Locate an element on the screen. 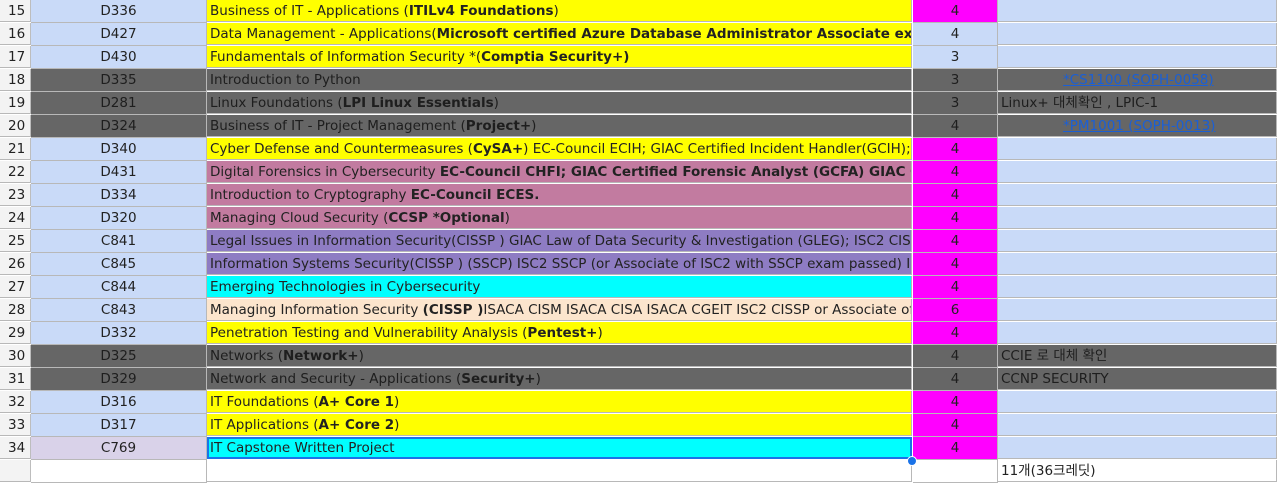 This screenshot has width=1277, height=489. note-cell: *CS1100 (SOPH-0058) is located at coordinates (1137, 80).